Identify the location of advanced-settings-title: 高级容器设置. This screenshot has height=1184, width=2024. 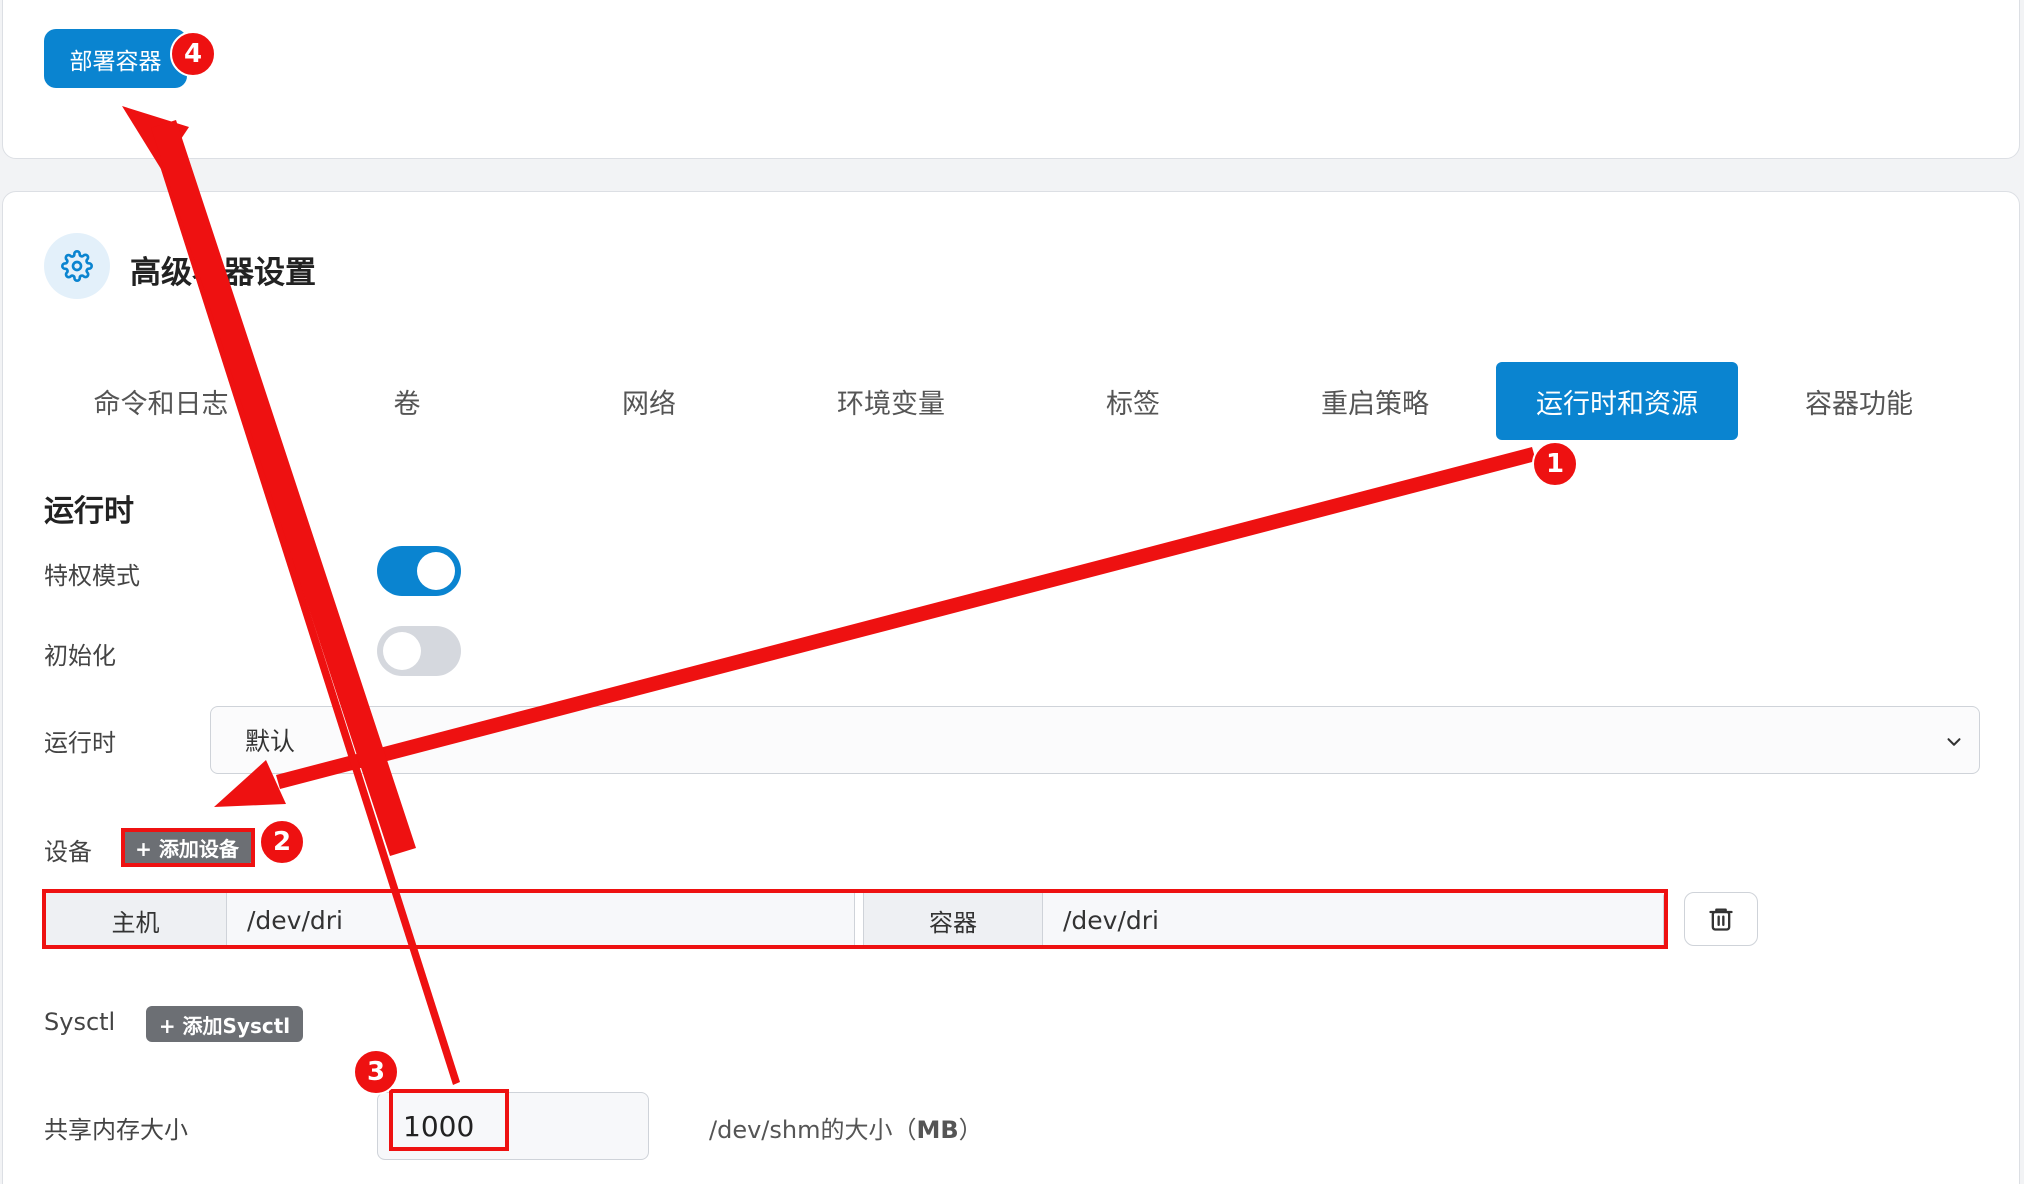
(223, 273).